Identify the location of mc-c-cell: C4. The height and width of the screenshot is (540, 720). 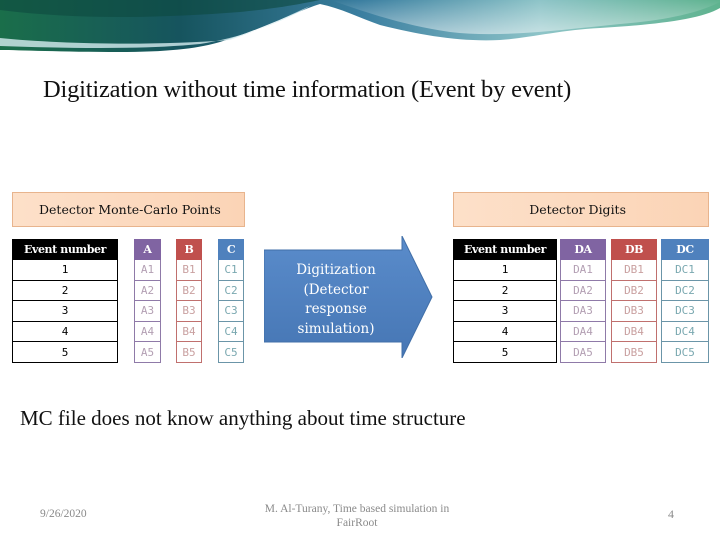
(231, 332).